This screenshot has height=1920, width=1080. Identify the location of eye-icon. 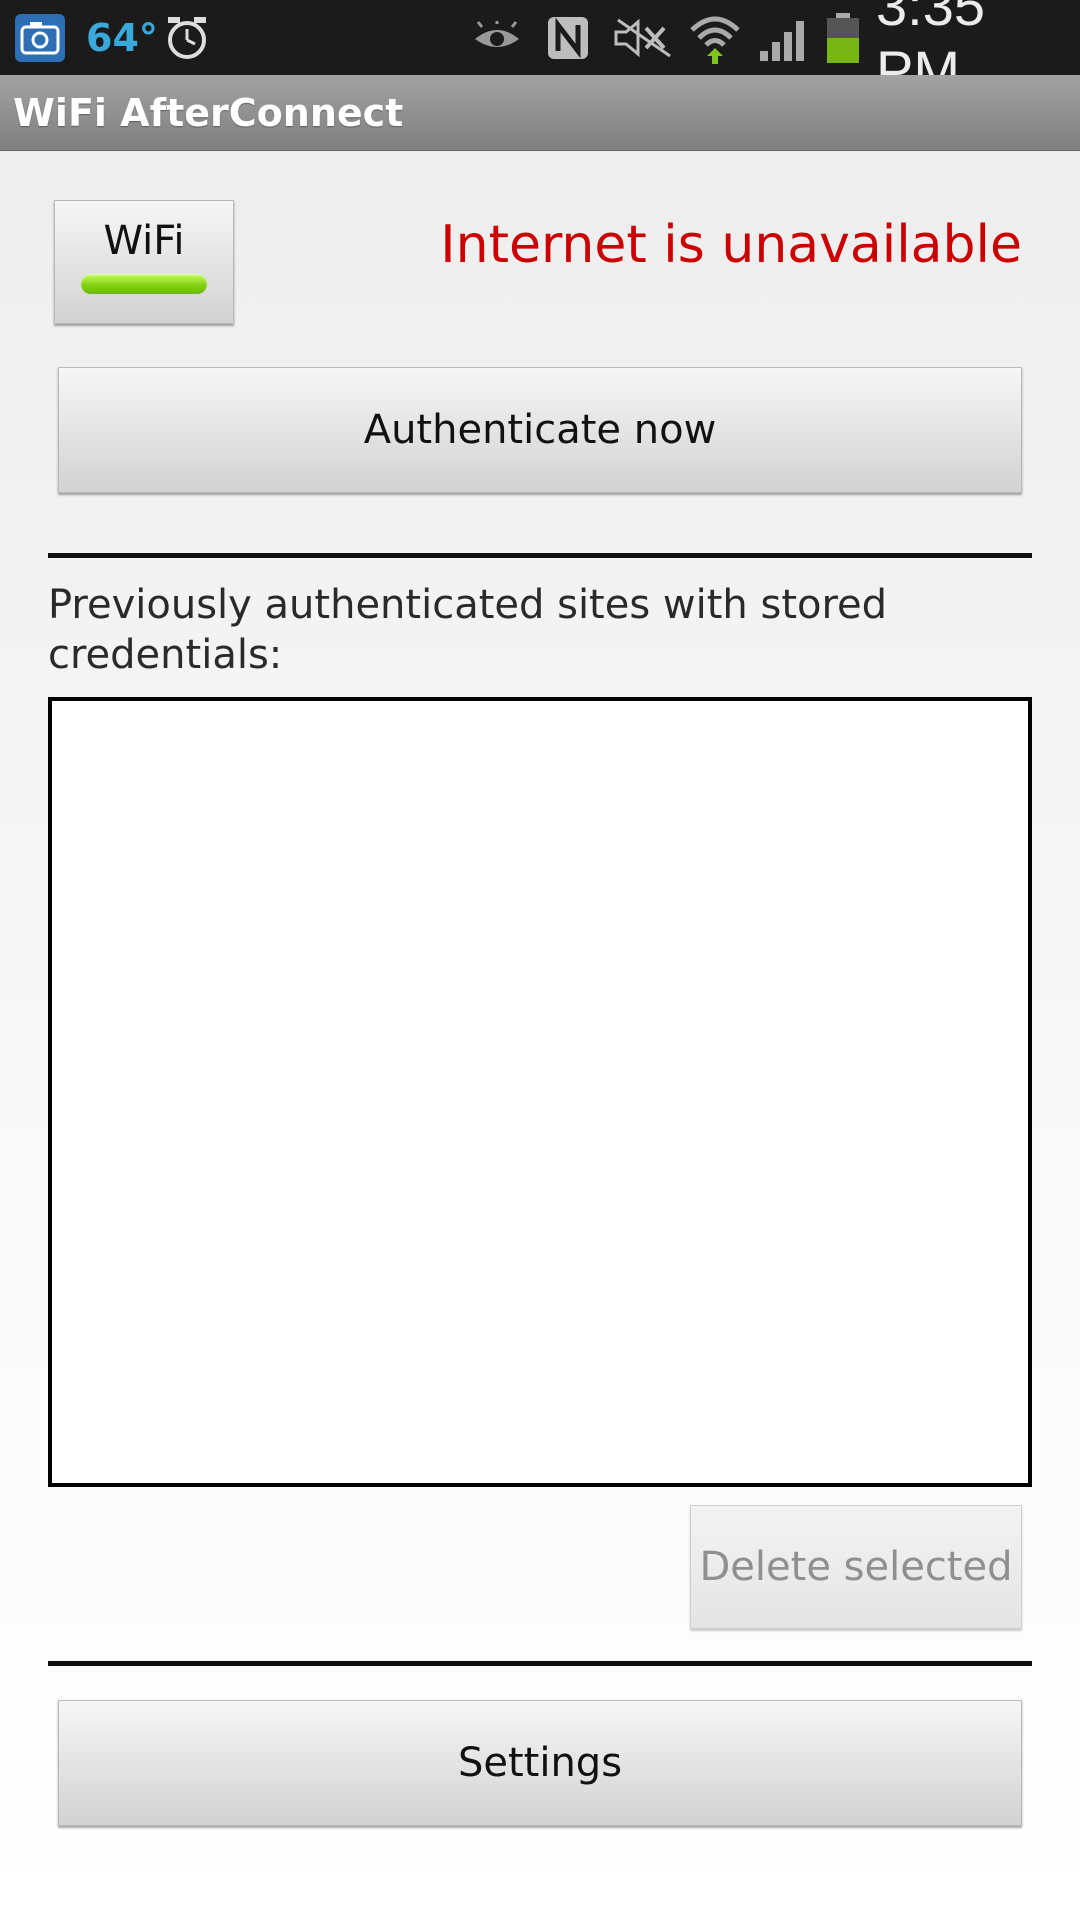
(497, 37).